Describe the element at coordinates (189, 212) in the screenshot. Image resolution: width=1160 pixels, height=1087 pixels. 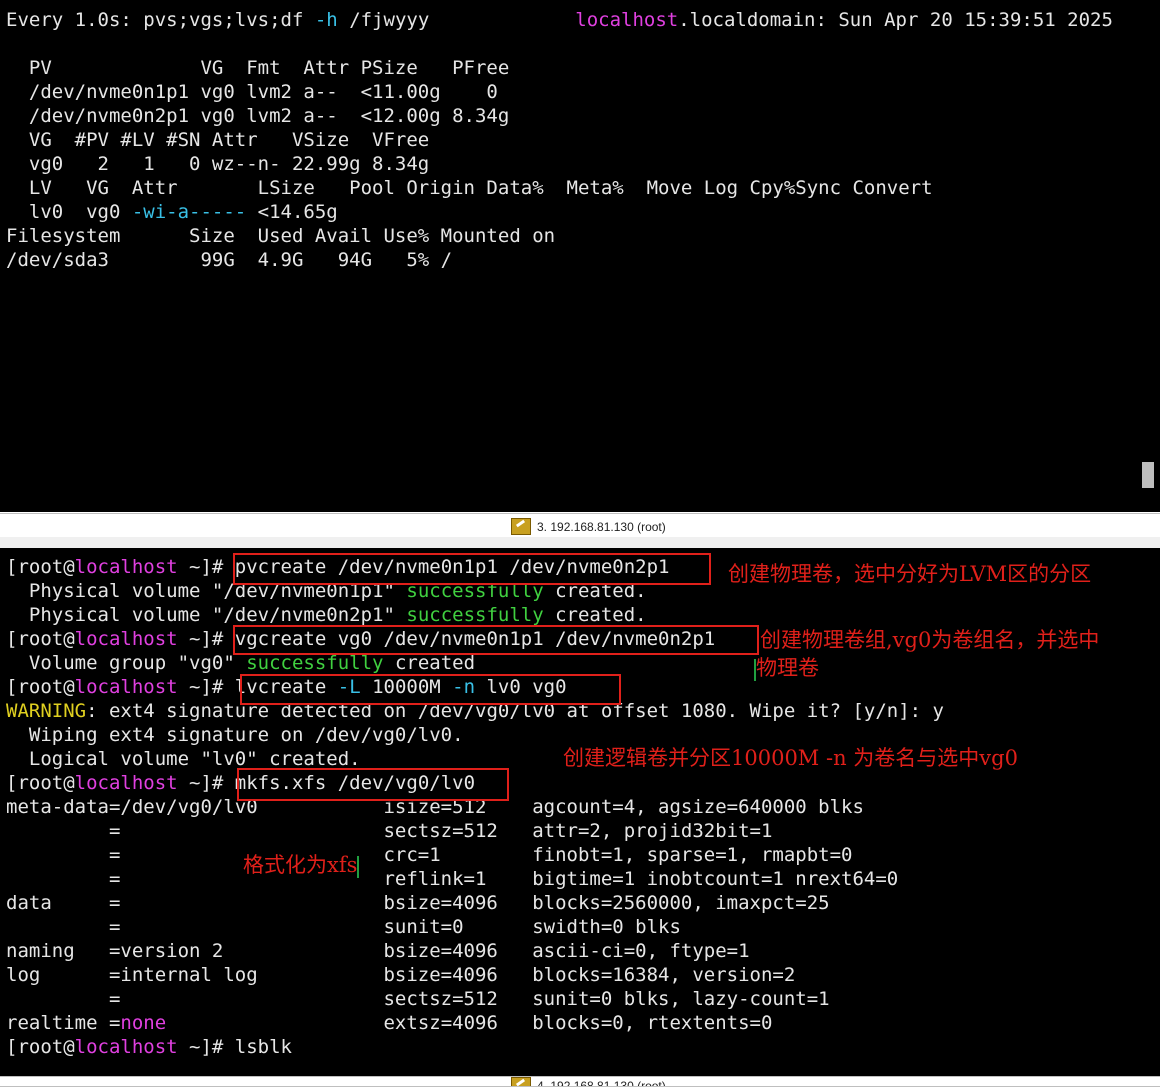
I see `lvs-row-attr: -wi-a-----` at that location.